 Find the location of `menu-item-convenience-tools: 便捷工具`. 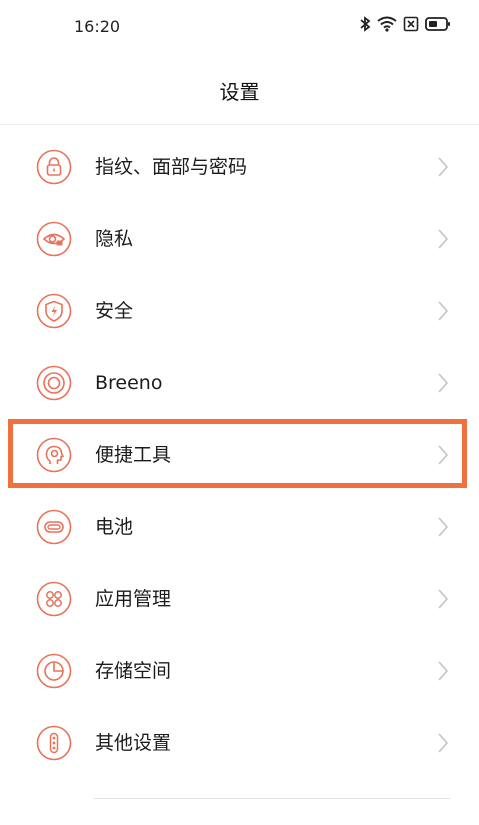

menu-item-convenience-tools: 便捷工具 is located at coordinates (239, 455).